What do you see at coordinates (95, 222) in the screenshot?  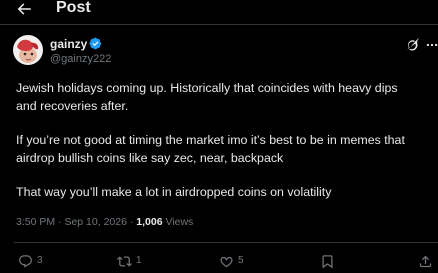 I see `post-date: Sep 10, 2026` at bounding box center [95, 222].